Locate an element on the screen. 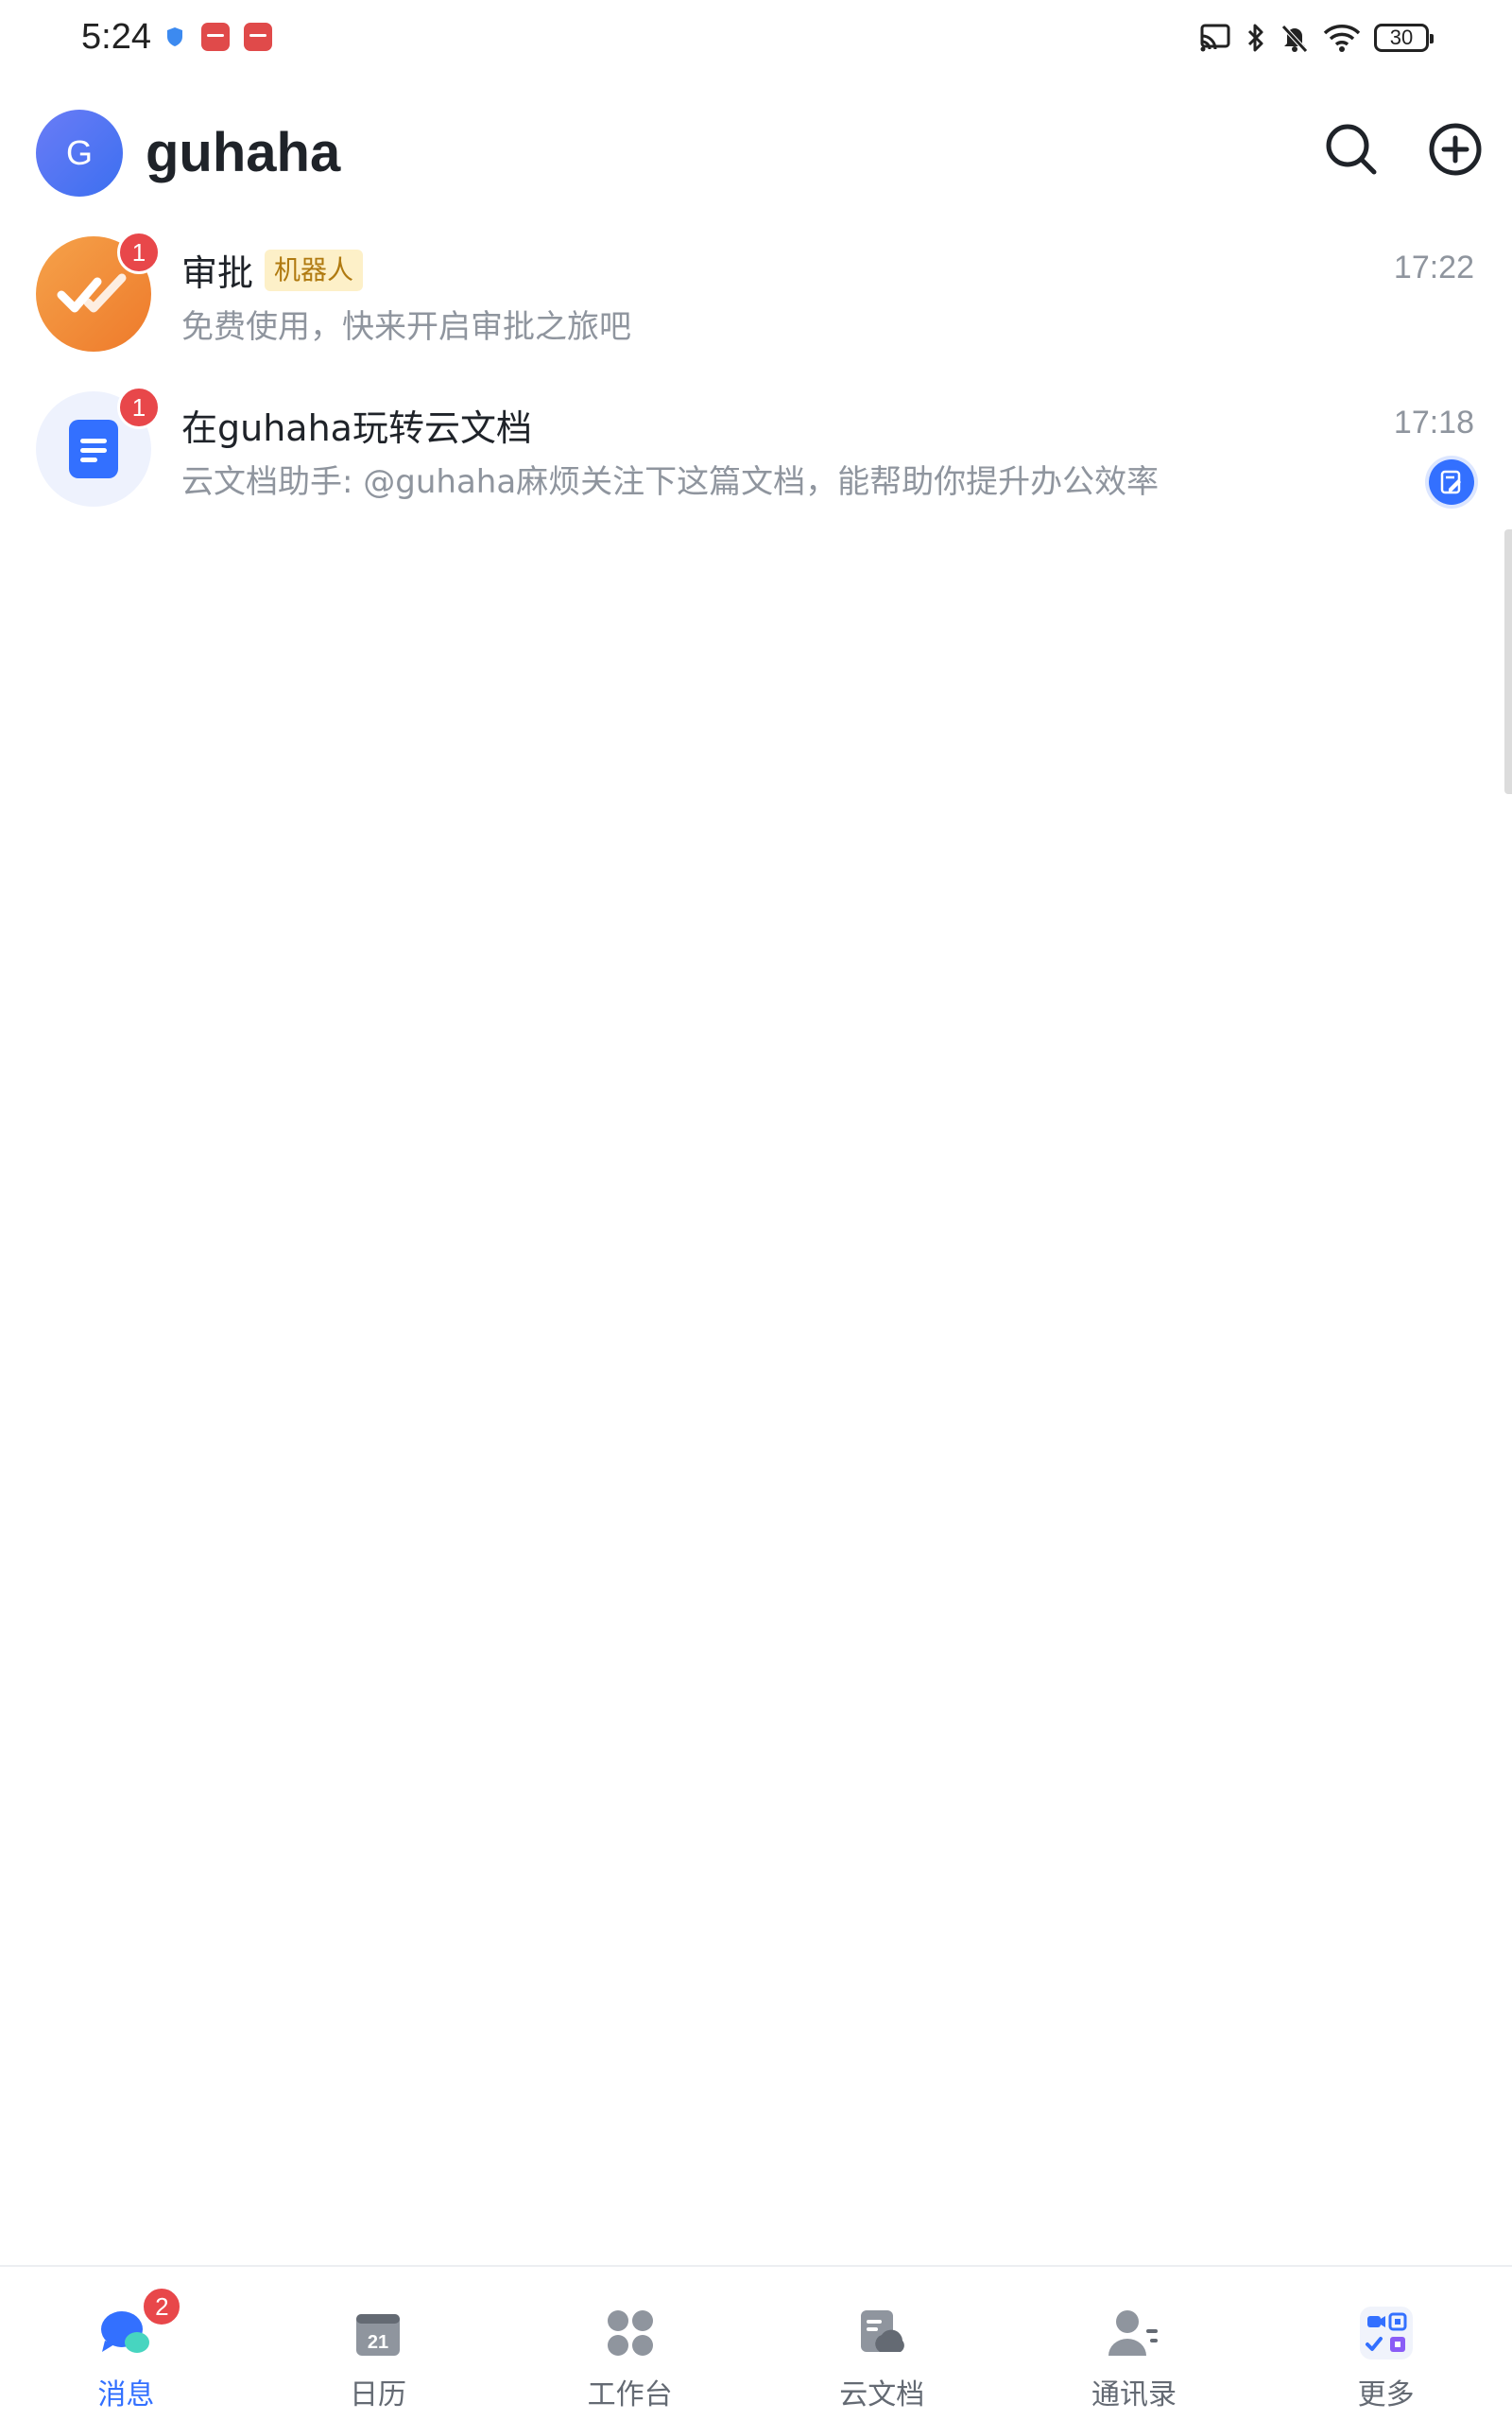 The height and width of the screenshot is (2420, 1512). cast-icon is located at coordinates (1215, 38).